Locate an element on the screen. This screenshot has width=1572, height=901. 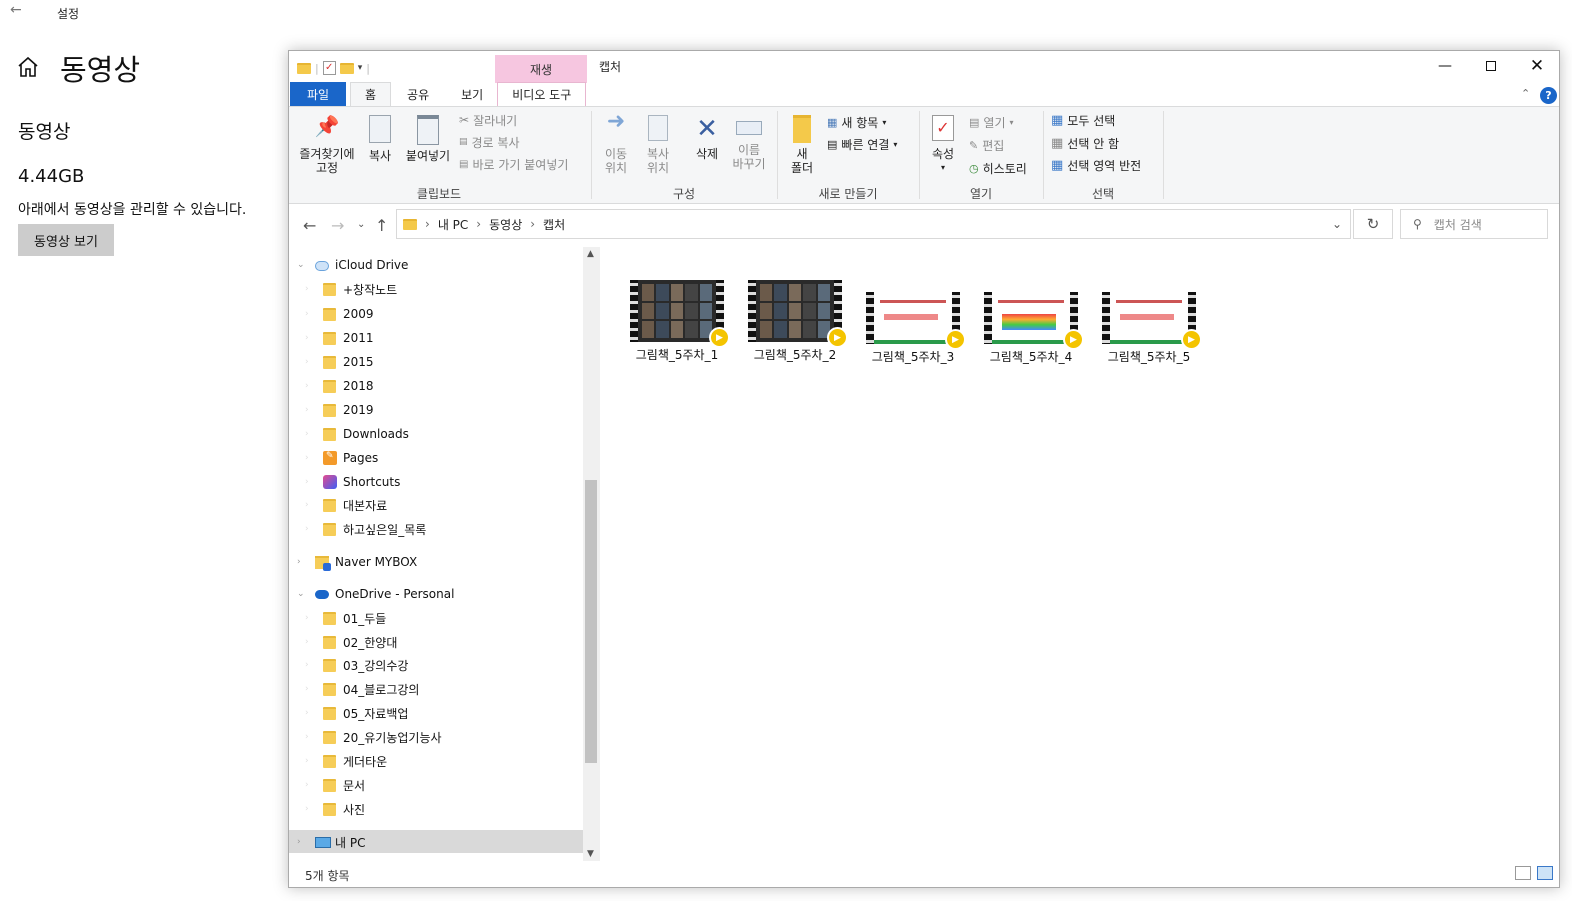
view-videos-button: 동영상 보기 is located at coordinates (66, 240).